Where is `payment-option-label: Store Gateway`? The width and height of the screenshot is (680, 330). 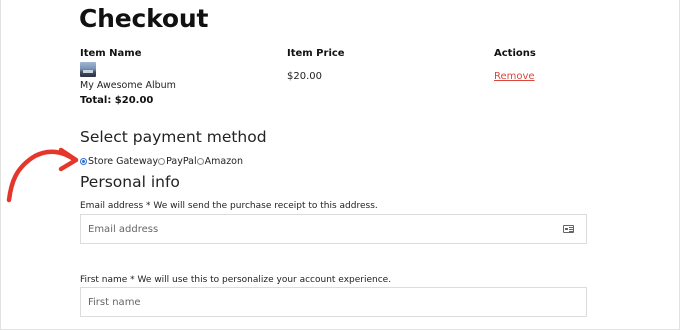 payment-option-label: Store Gateway is located at coordinates (123, 161).